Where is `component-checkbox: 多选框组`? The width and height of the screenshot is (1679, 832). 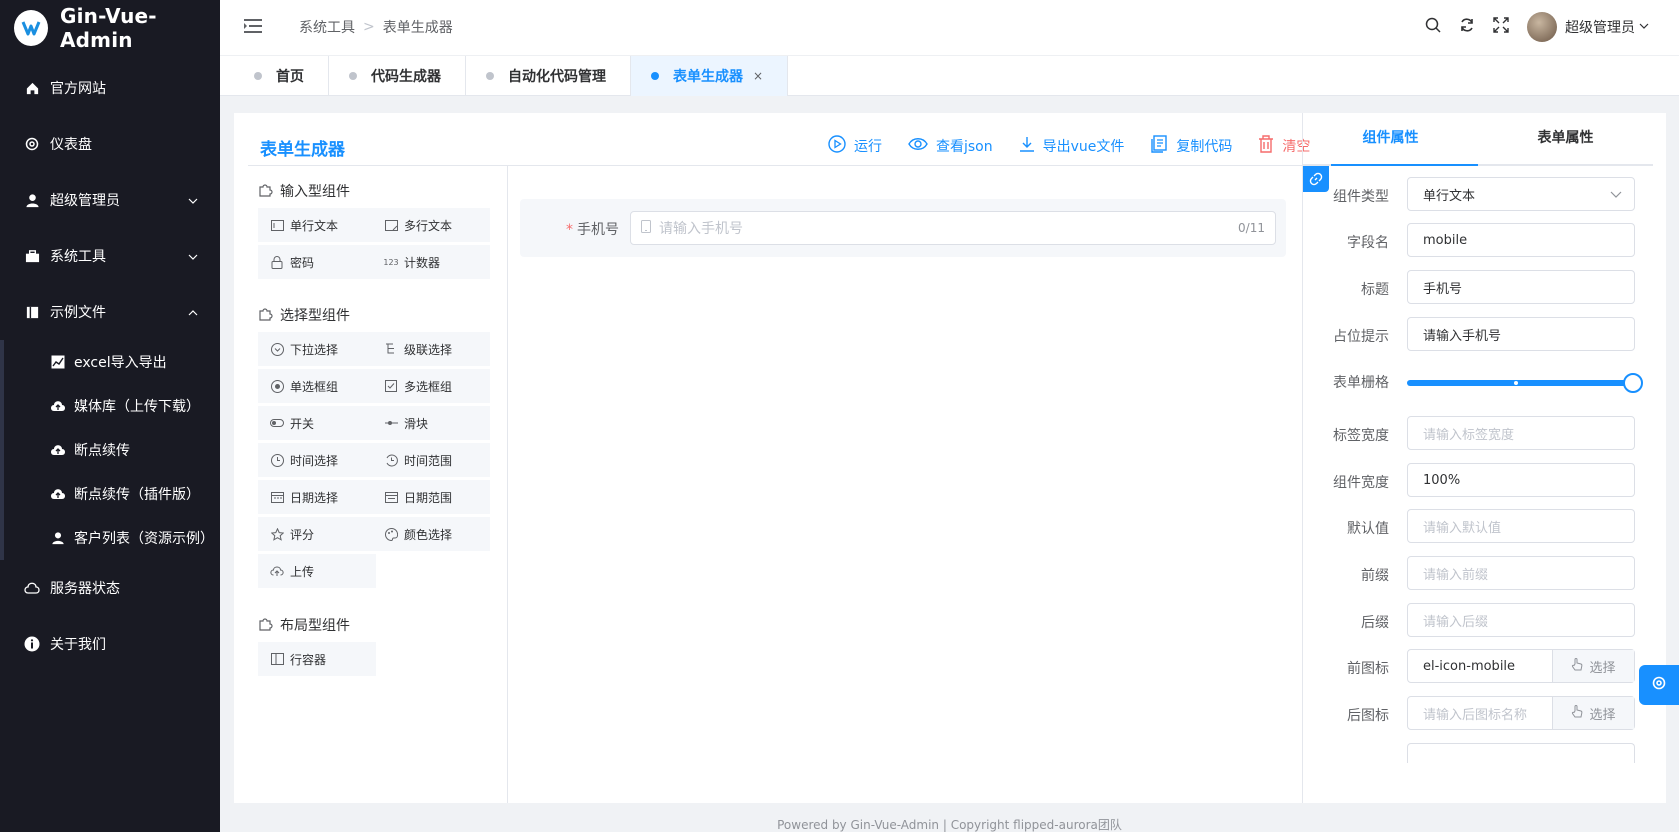
component-checkbox: 多选框组 is located at coordinates (431, 386).